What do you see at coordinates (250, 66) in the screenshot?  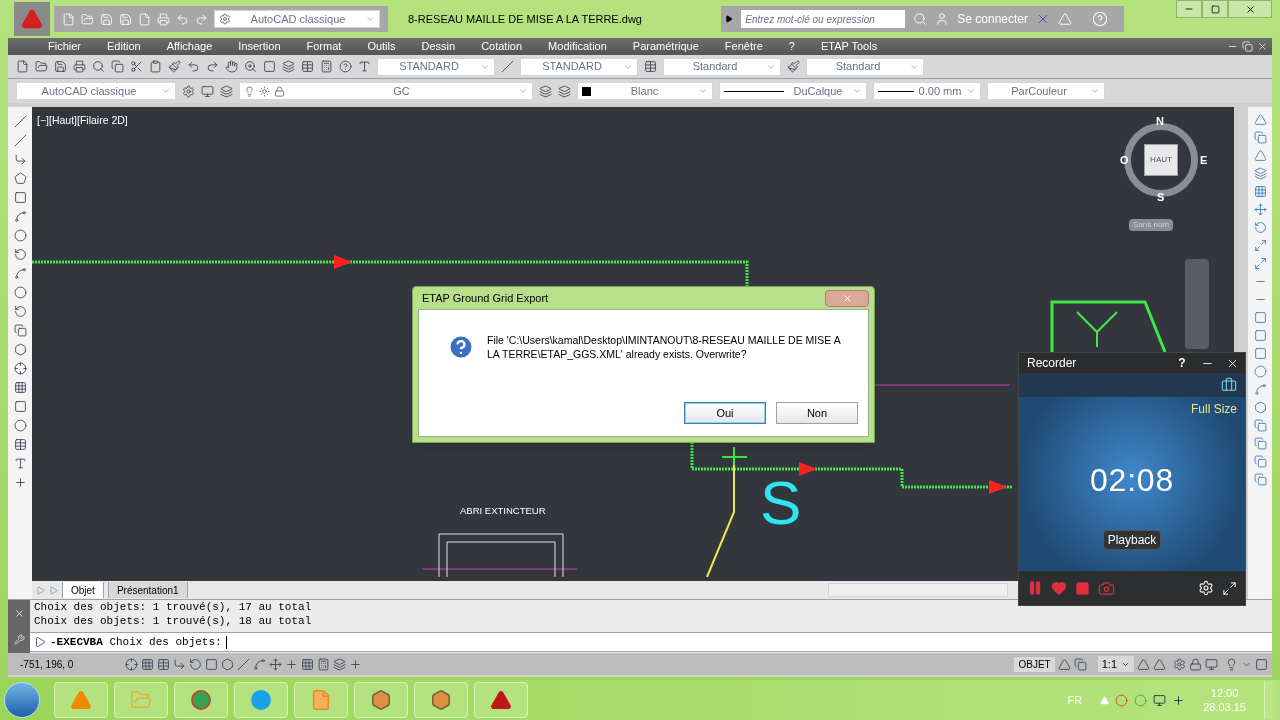 I see `zoom-icon` at bounding box center [250, 66].